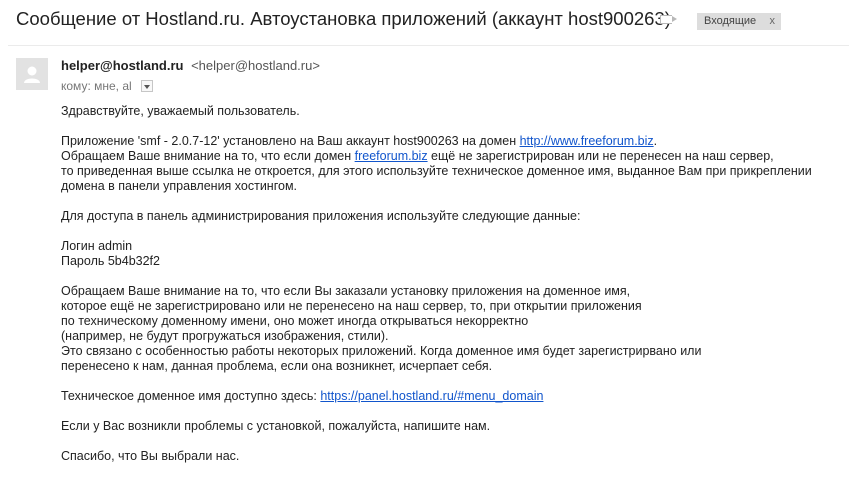 The width and height of the screenshot is (849, 481). I want to click on sender-name: helper@hostland.ru, so click(122, 65).